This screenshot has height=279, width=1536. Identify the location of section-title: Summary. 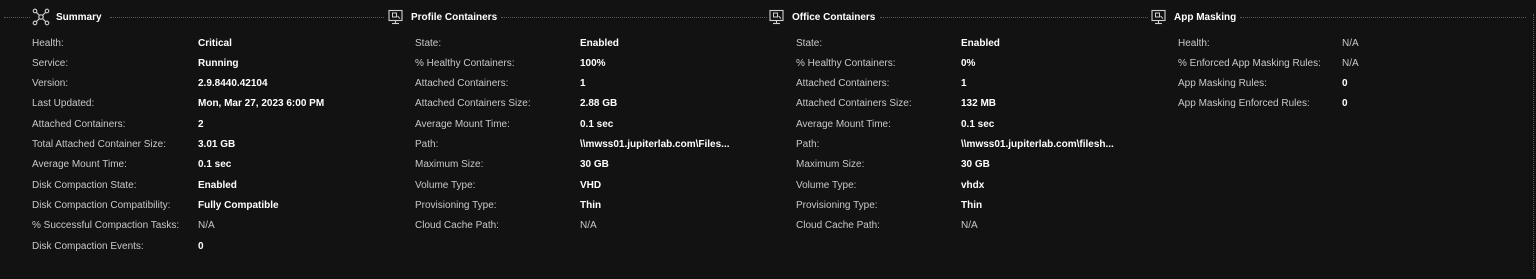
(79, 17).